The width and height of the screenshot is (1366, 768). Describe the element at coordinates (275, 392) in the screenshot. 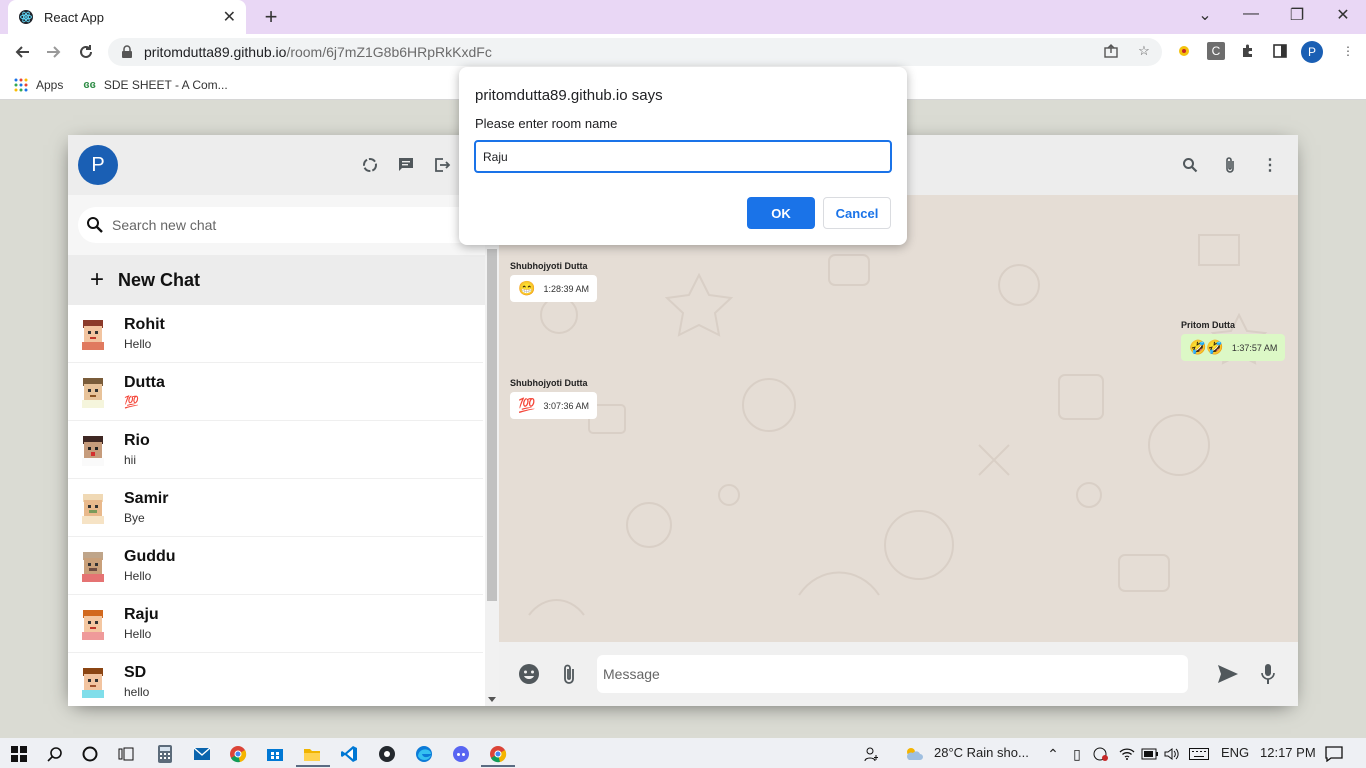

I see `chat-list-item: Dutta 💯` at that location.